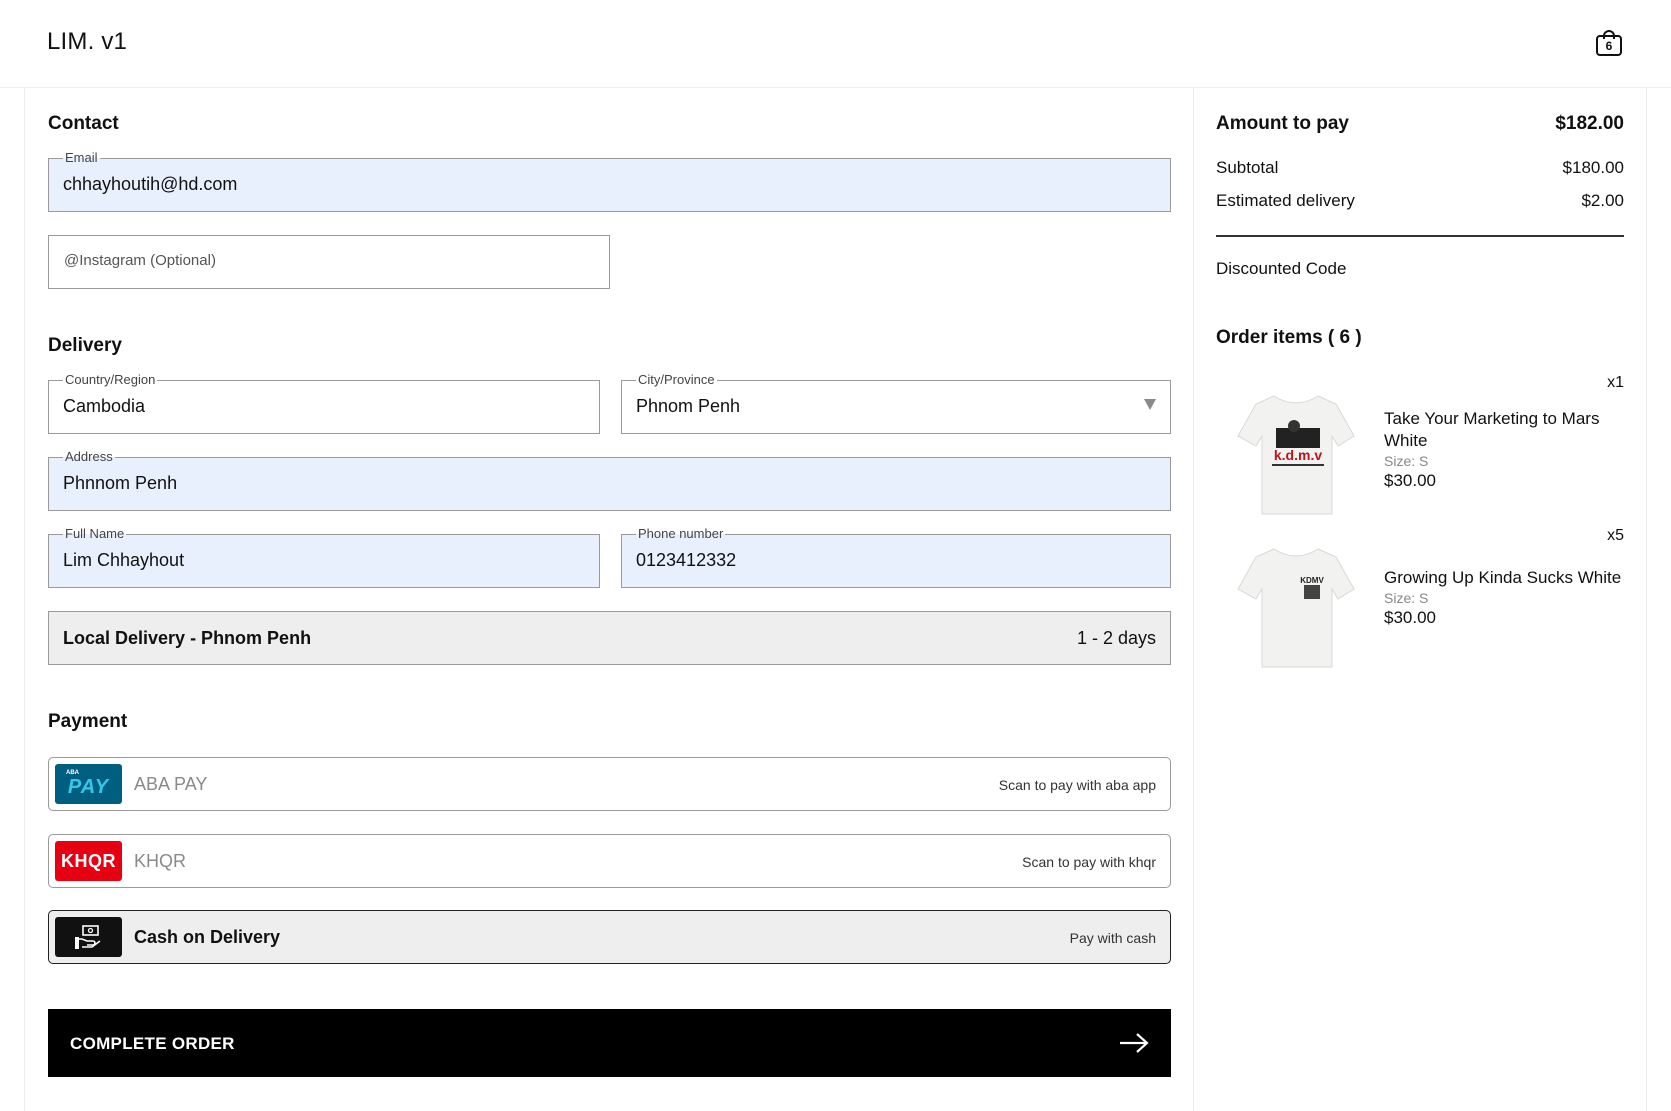 This screenshot has height=1111, width=1671. Describe the element at coordinates (1615, 535) in the screenshot. I see `item-quantity: x5` at that location.